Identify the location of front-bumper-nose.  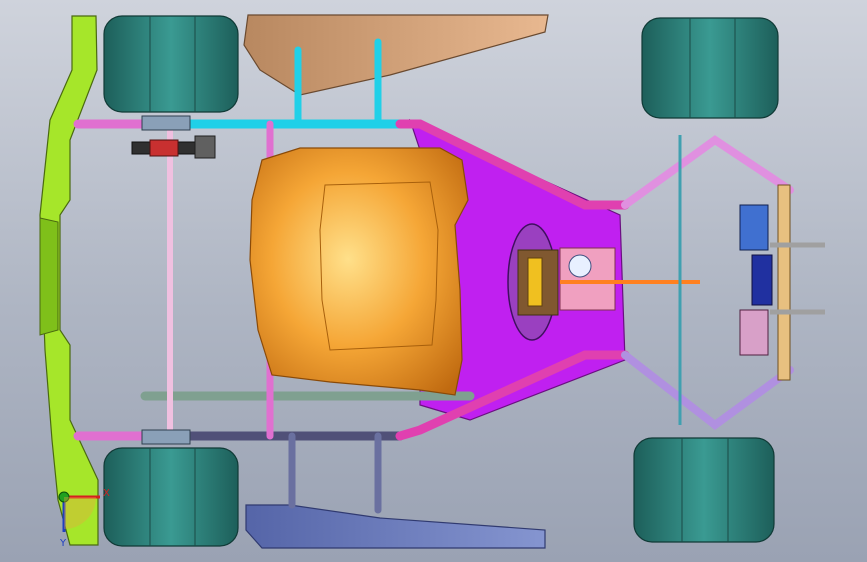
(49, 276).